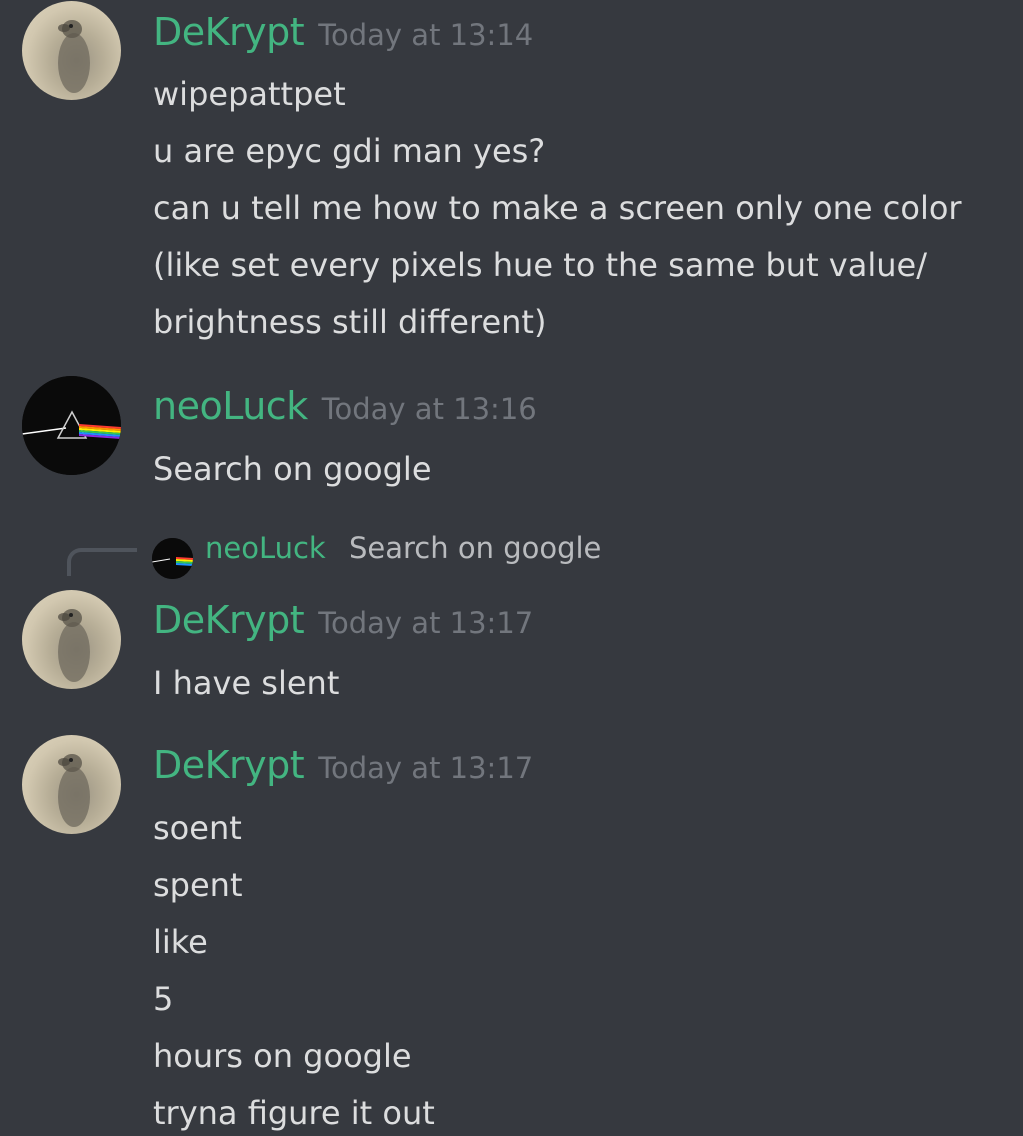 The width and height of the screenshot is (1023, 1136). Describe the element at coordinates (294, 1113) in the screenshot. I see `message-line: tryna figure it out` at that location.